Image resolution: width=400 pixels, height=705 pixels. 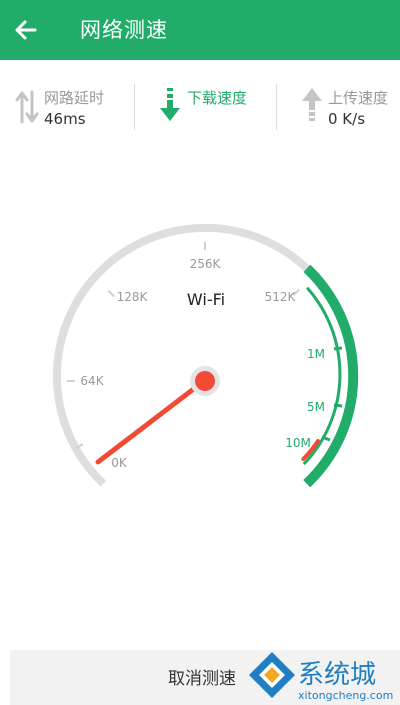 What do you see at coordinates (298, 443) in the screenshot?
I see `gauge-tick-label: 10M` at bounding box center [298, 443].